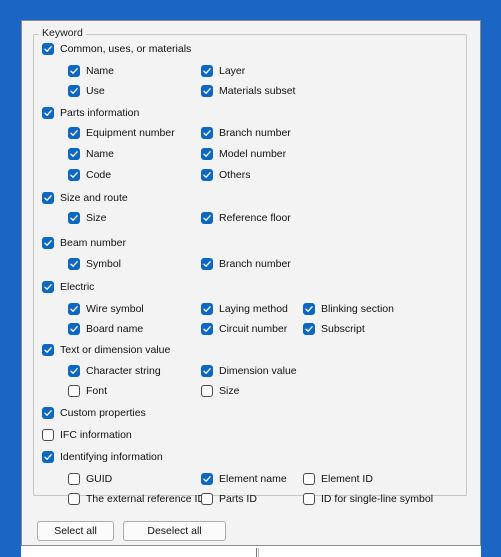  Describe the element at coordinates (334, 329) in the screenshot. I see `checkbox-subscript: Subscript` at that location.